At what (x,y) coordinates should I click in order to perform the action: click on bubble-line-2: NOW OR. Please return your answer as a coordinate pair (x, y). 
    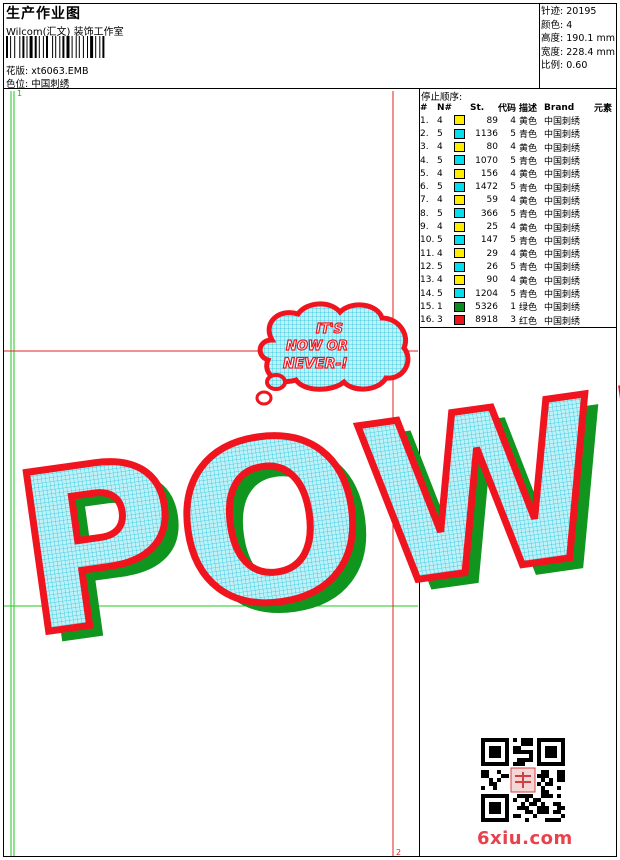
    Looking at the image, I should click on (317, 346).